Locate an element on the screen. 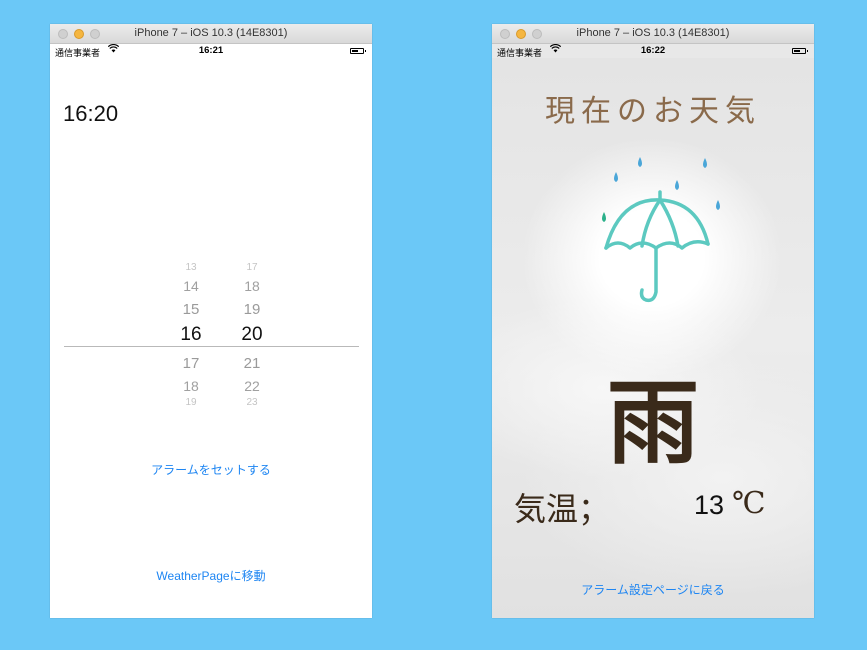  minute-option: 20 is located at coordinates (252, 335).